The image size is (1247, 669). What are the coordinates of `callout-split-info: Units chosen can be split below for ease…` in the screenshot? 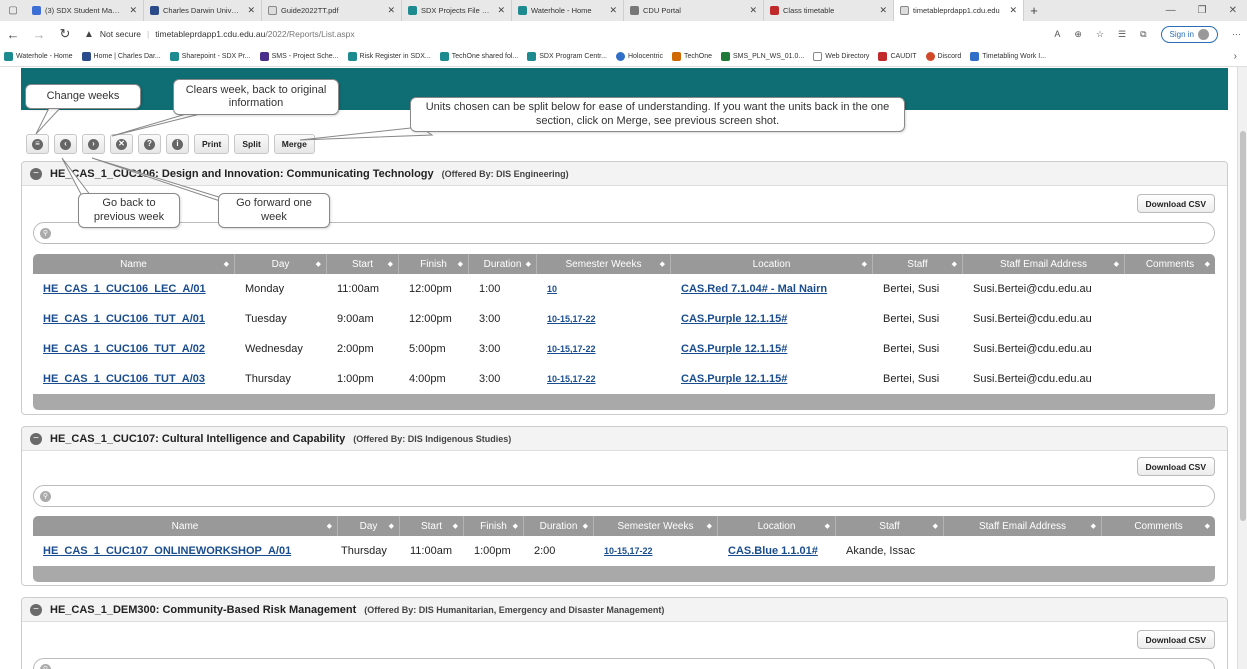 It's located at (657, 114).